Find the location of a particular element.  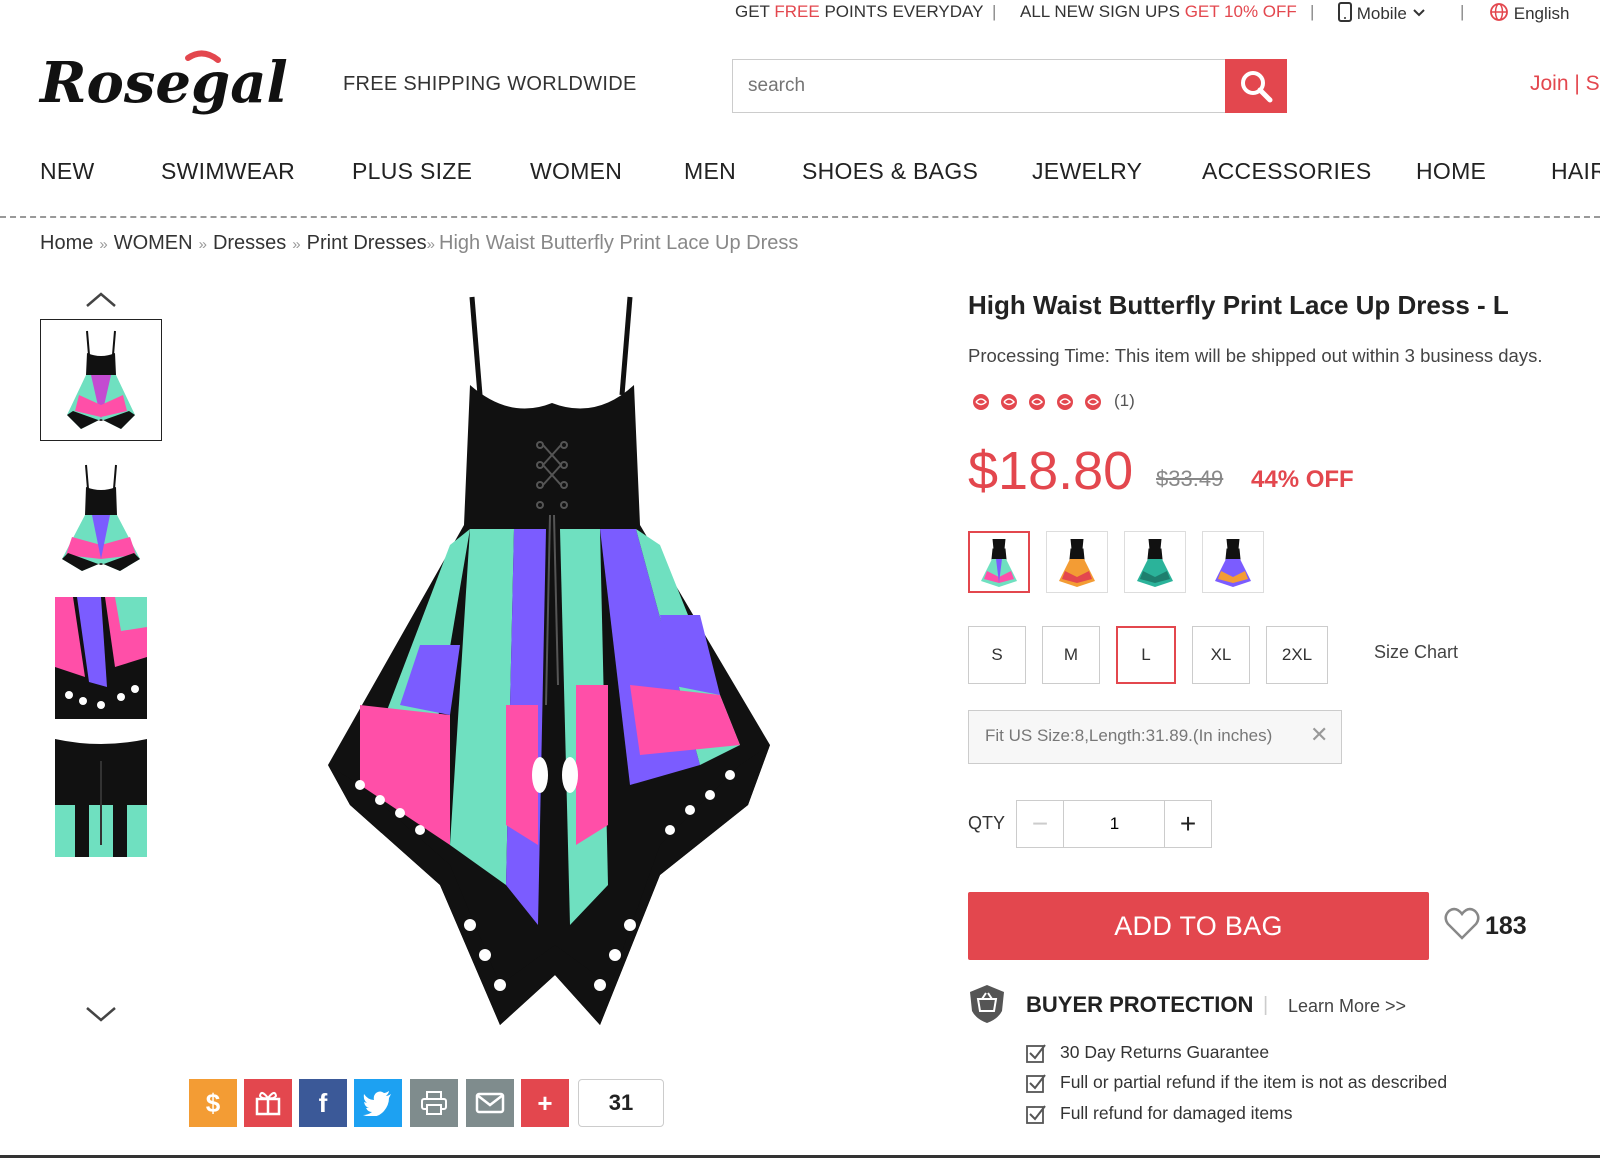

add-to-bag-button: ADD TO BAG is located at coordinates (1198, 926).